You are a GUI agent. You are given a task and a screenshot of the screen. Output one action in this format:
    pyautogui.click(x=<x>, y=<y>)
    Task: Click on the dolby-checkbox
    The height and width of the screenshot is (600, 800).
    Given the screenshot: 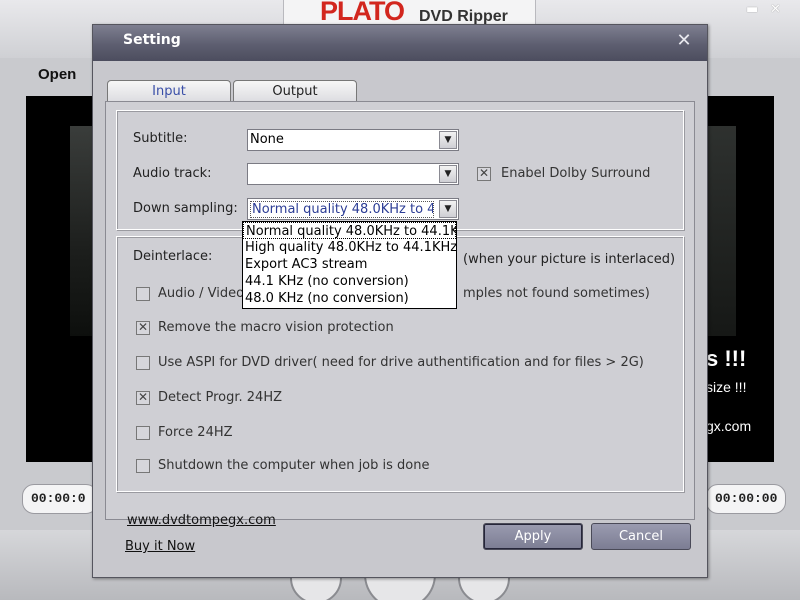 What is the action you would take?
    pyautogui.click(x=484, y=173)
    